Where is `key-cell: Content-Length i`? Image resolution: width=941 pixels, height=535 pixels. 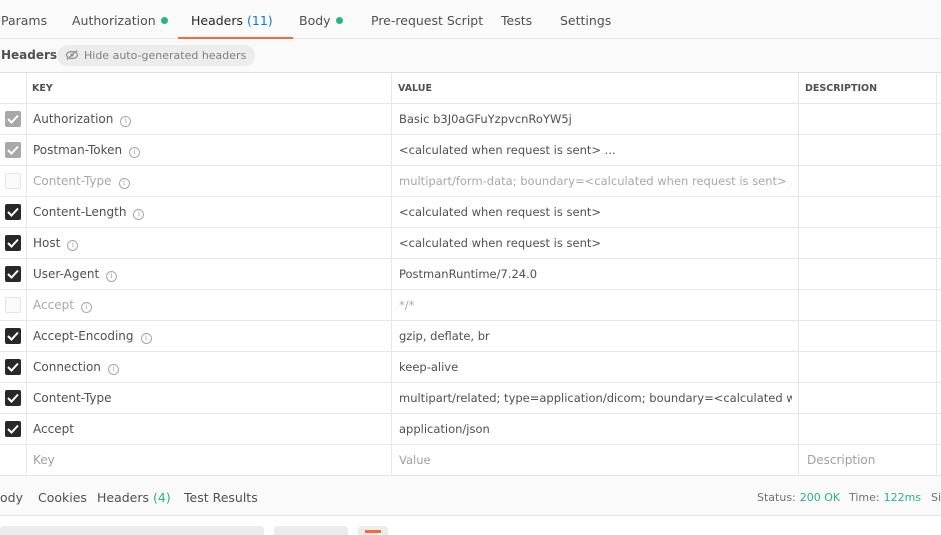
key-cell: Content-Length i is located at coordinates (208, 212).